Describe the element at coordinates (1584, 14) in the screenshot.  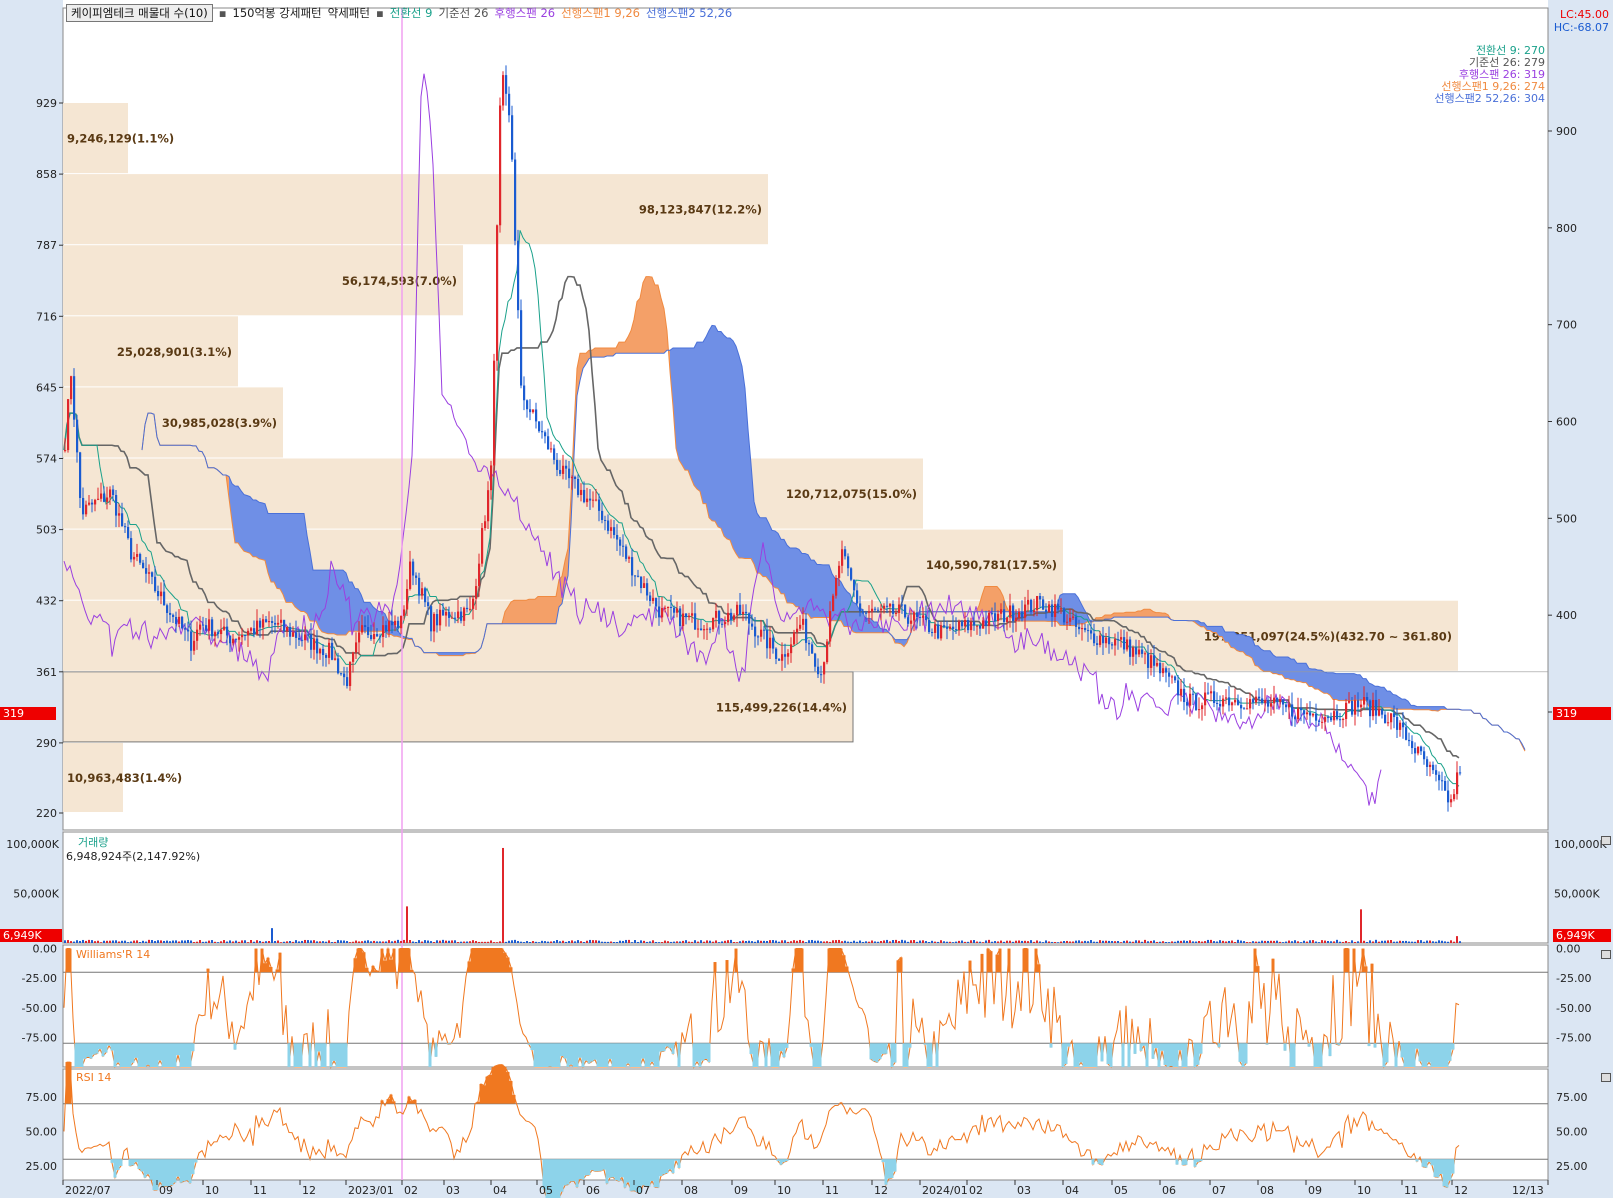
I see `lc-value: LC:45.00` at that location.